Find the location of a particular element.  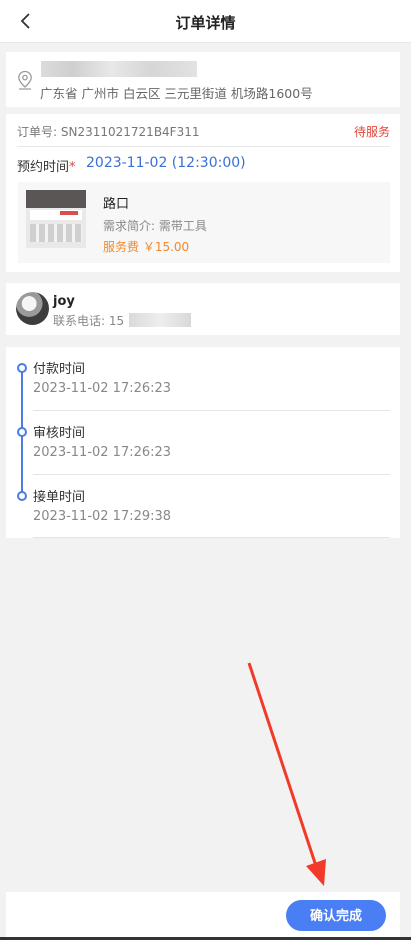

phone-redacted is located at coordinates (160, 320).